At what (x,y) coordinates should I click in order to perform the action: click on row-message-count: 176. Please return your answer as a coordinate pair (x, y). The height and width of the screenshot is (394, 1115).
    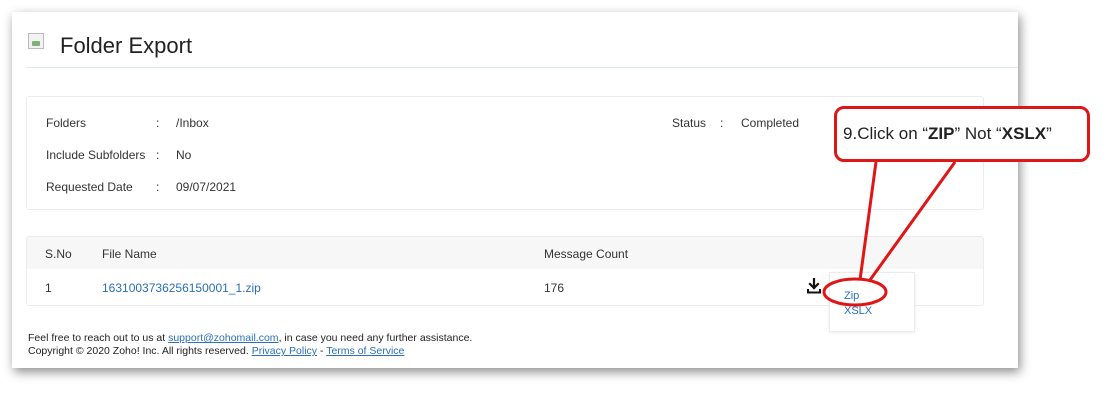
    Looking at the image, I should click on (554, 288).